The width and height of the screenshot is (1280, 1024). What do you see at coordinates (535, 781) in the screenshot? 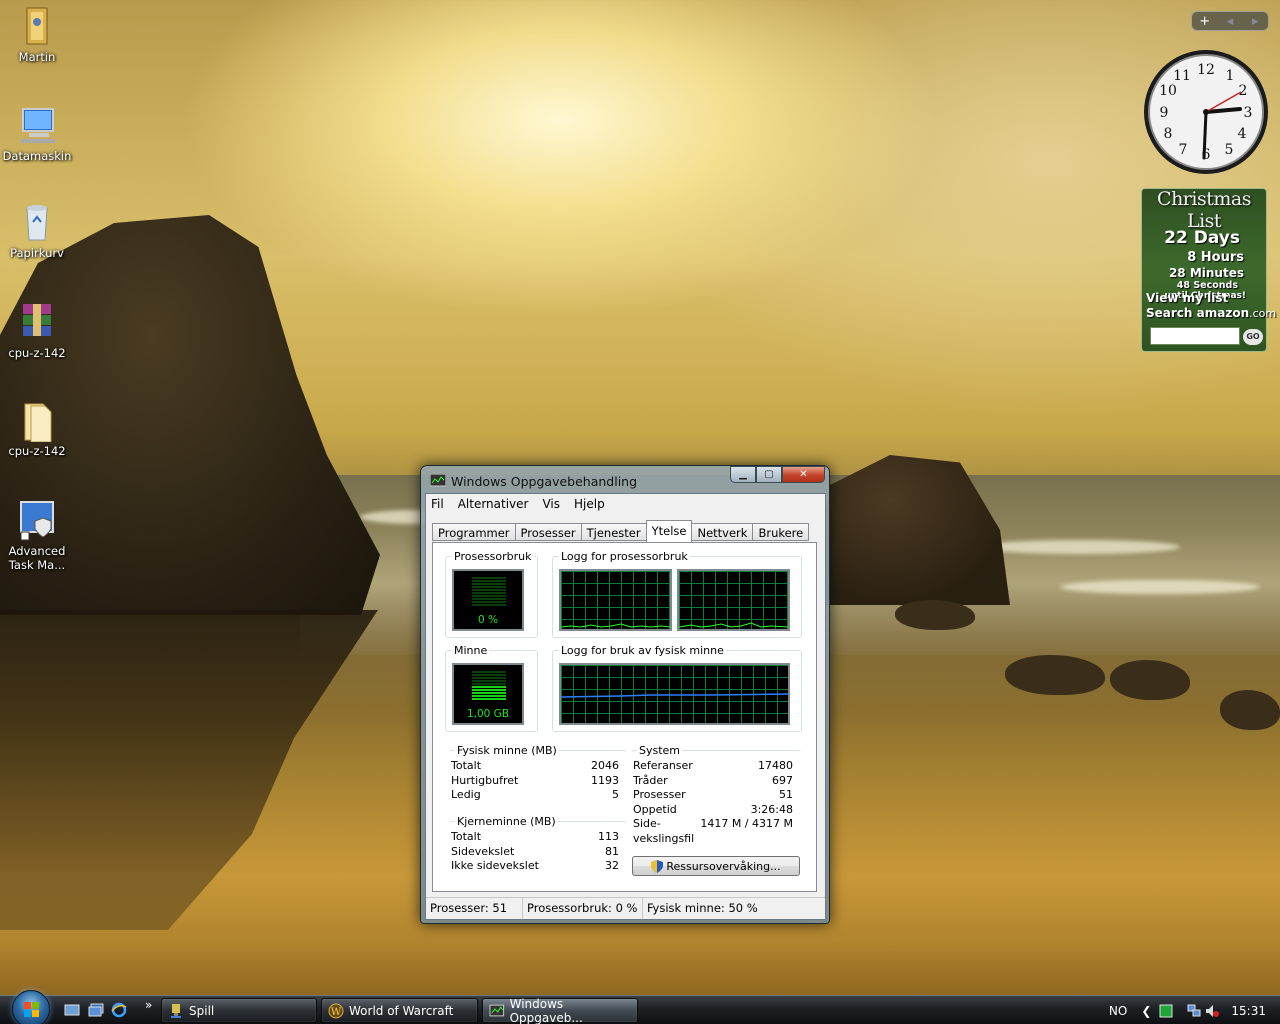
I see `physical-memory-stats: Totalt 2046 Hurtigbufret 1193 Ledig 5` at bounding box center [535, 781].